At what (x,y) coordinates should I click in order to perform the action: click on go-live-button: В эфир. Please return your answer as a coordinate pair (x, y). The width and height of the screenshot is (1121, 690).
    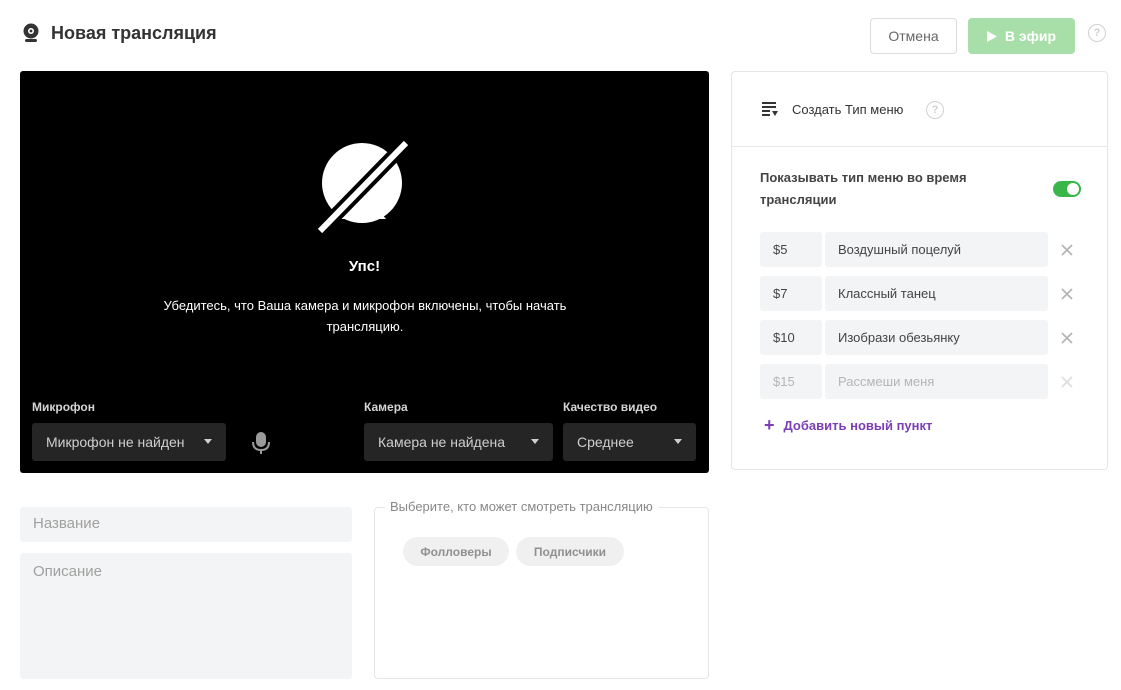
    Looking at the image, I should click on (1021, 36).